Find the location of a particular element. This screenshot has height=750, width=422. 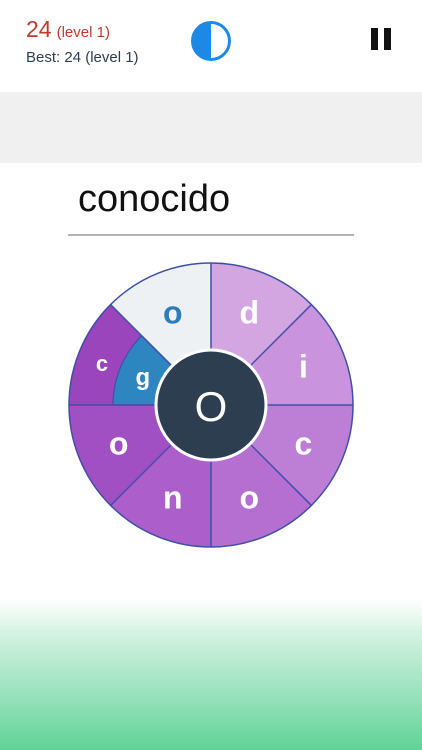

wheel-tile-letter: i is located at coordinates (303, 367).